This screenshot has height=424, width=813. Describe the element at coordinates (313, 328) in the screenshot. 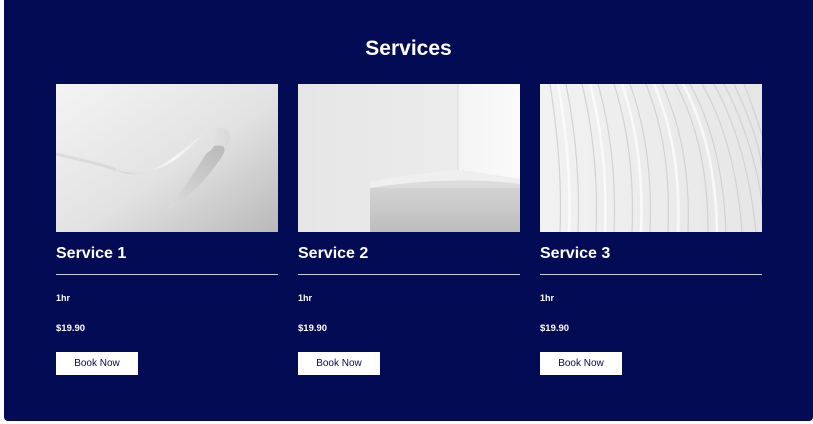

I see `service-2-price: $19.90` at that location.